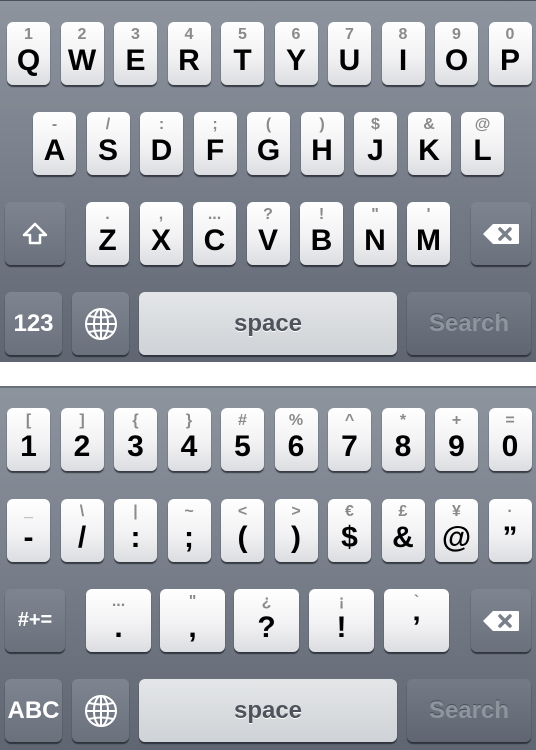 The image size is (536, 750). I want to click on mode-switch-button: 123, so click(33, 323).